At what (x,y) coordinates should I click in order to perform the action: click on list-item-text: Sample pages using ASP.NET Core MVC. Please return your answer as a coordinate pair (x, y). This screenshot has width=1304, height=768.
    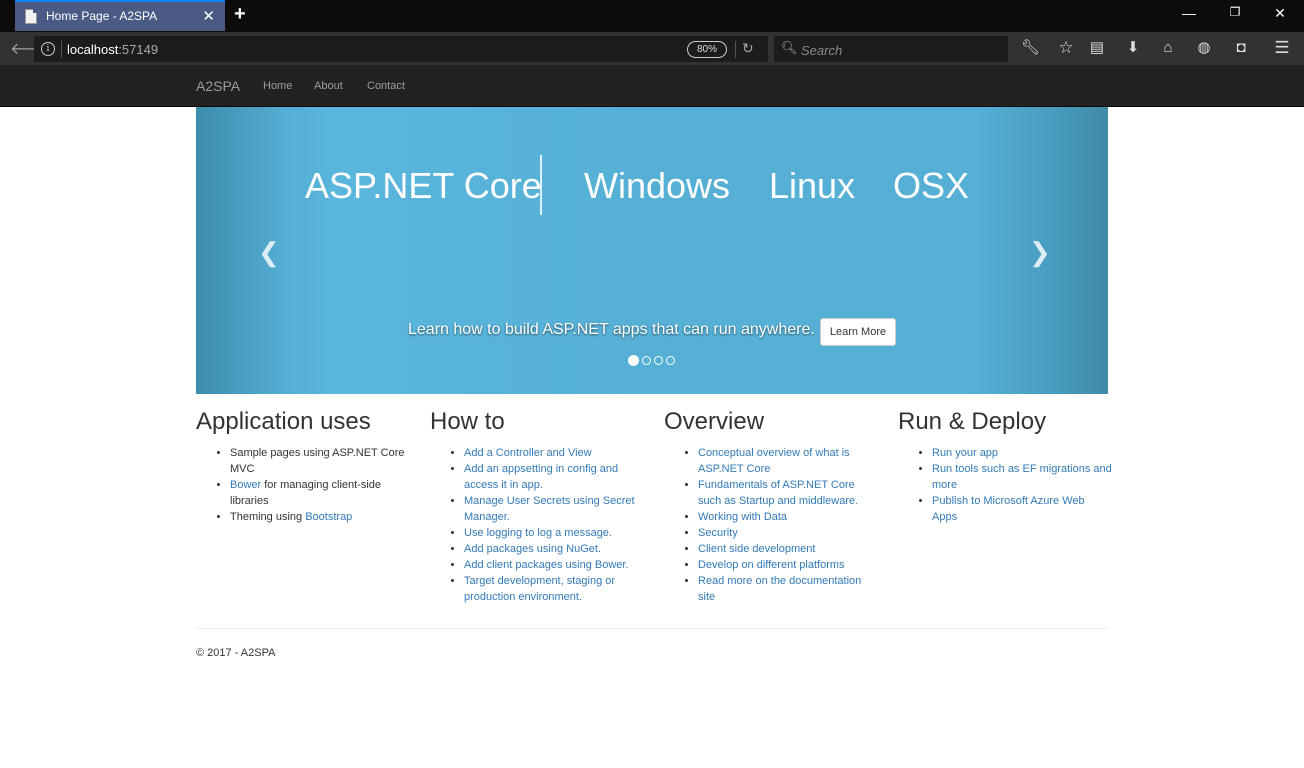
    Looking at the image, I should click on (317, 461).